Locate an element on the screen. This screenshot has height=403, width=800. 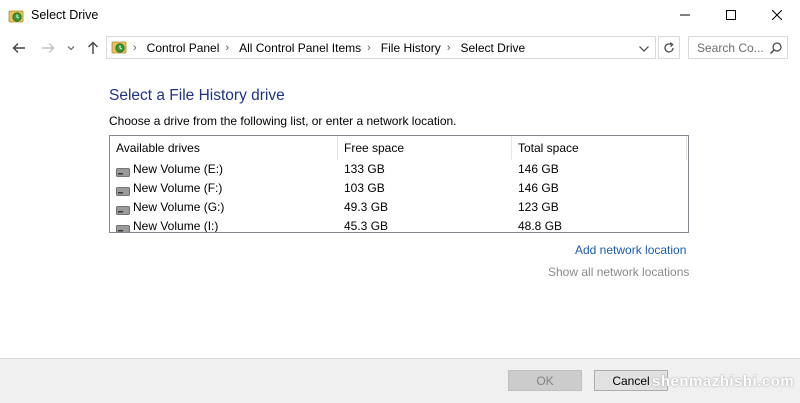
arrow-up-icon is located at coordinates (93, 47).